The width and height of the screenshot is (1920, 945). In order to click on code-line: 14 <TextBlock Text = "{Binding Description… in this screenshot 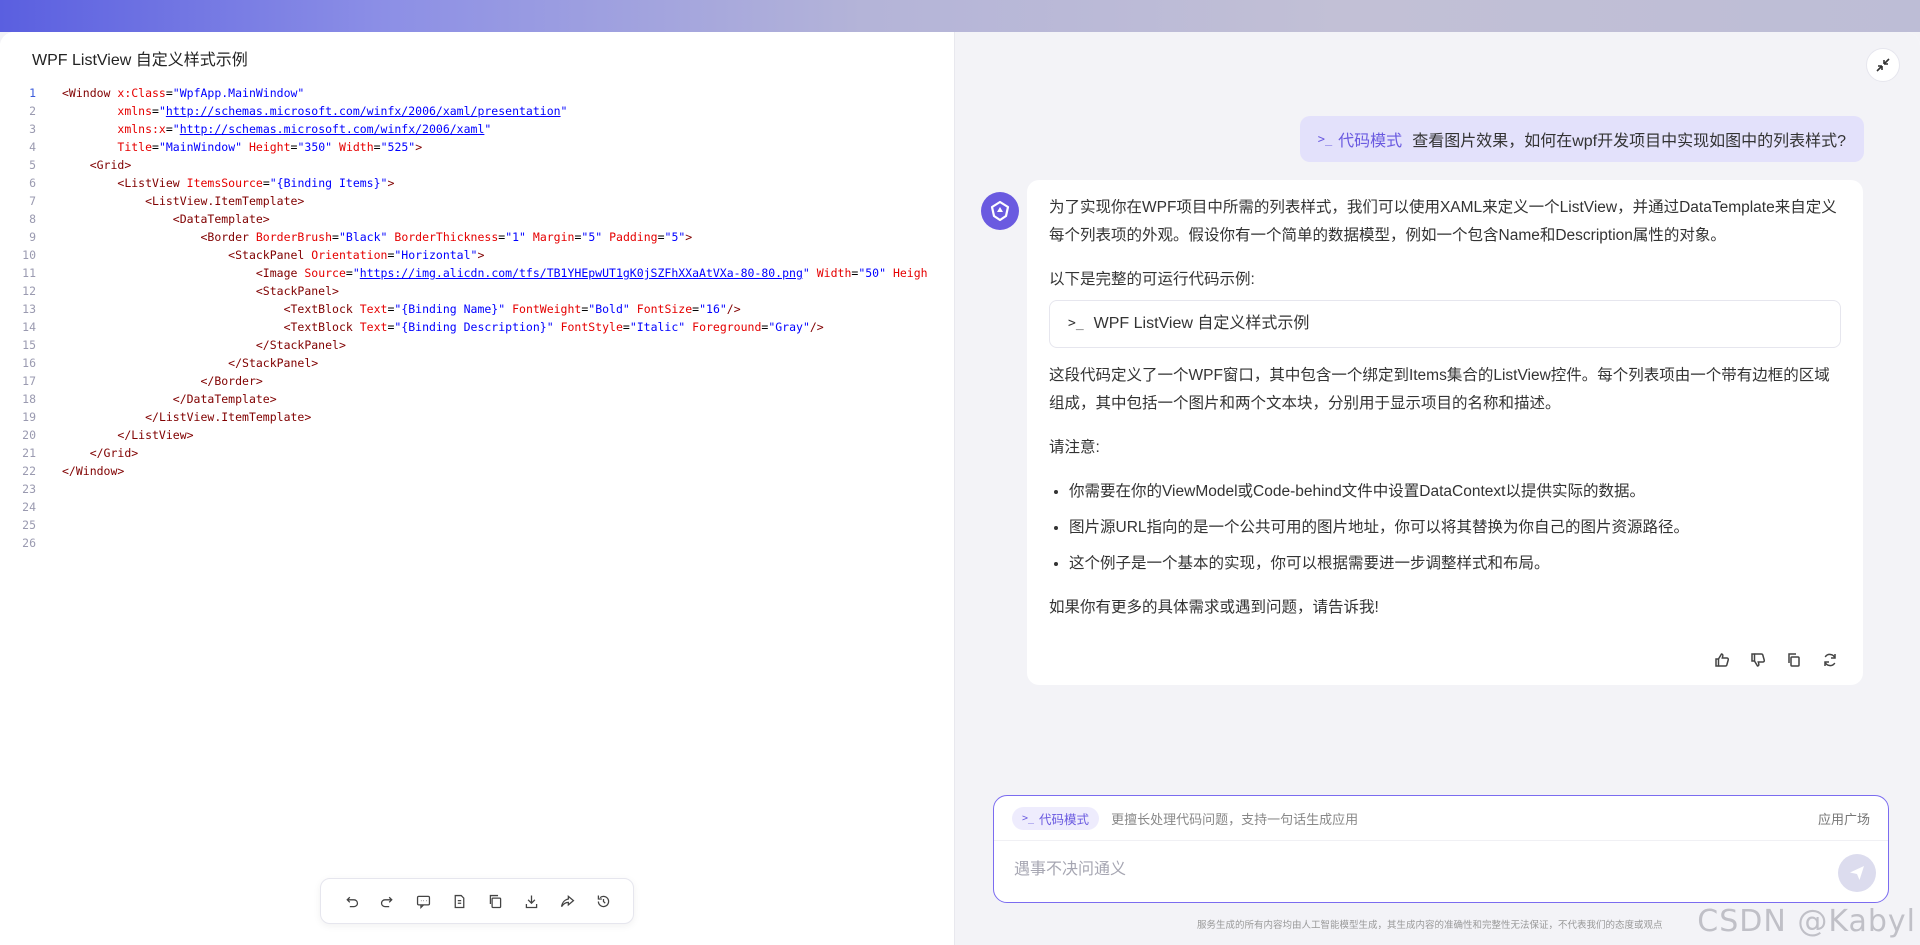, I will do `click(477, 327)`.